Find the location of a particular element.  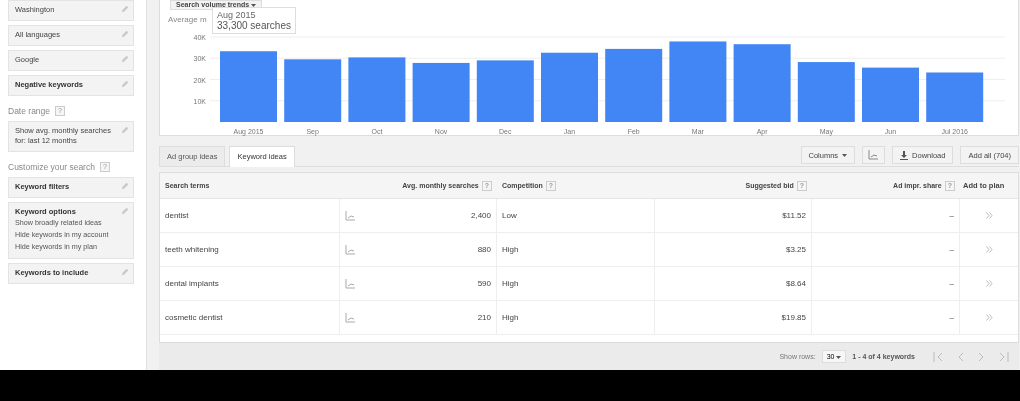

table-cell: teeth whitening is located at coordinates (250, 249).